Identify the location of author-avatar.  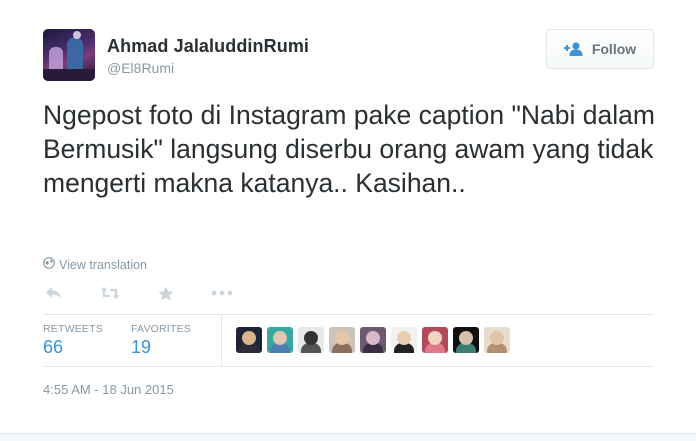
(69, 55).